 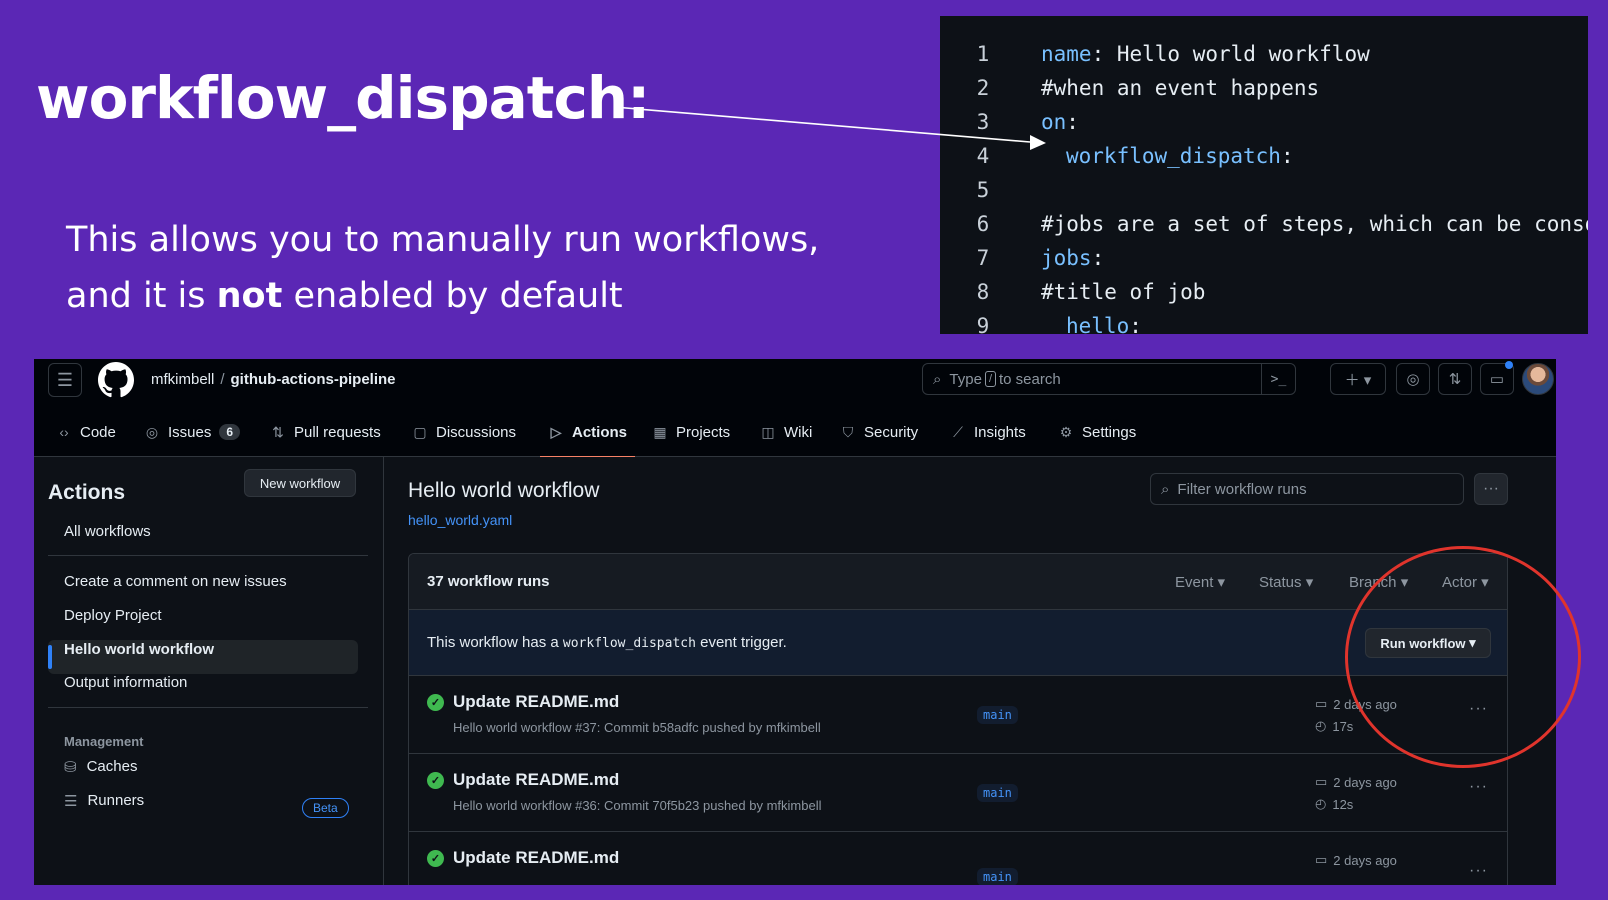 What do you see at coordinates (104, 801) in the screenshot?
I see `sidebar-item-runners: ☰ Runners` at bounding box center [104, 801].